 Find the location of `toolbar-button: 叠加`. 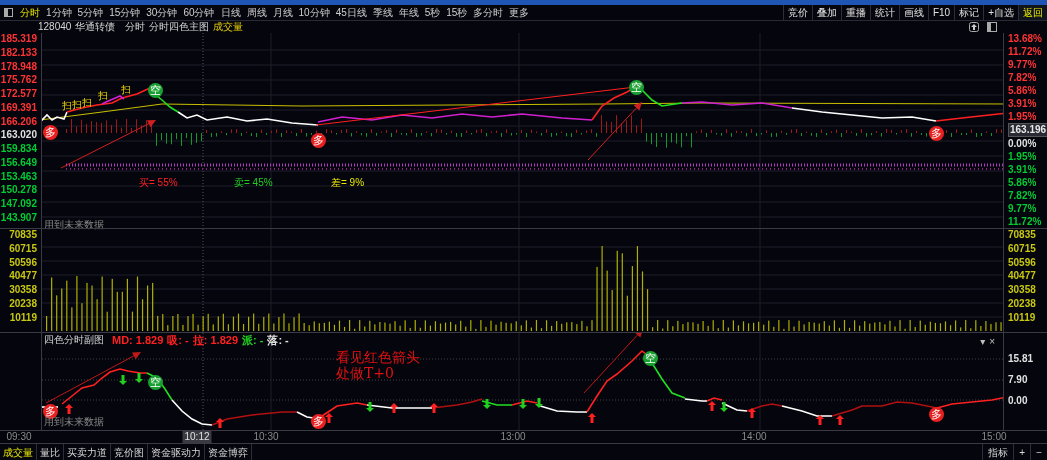

toolbar-button: 叠加 is located at coordinates (826, 12).